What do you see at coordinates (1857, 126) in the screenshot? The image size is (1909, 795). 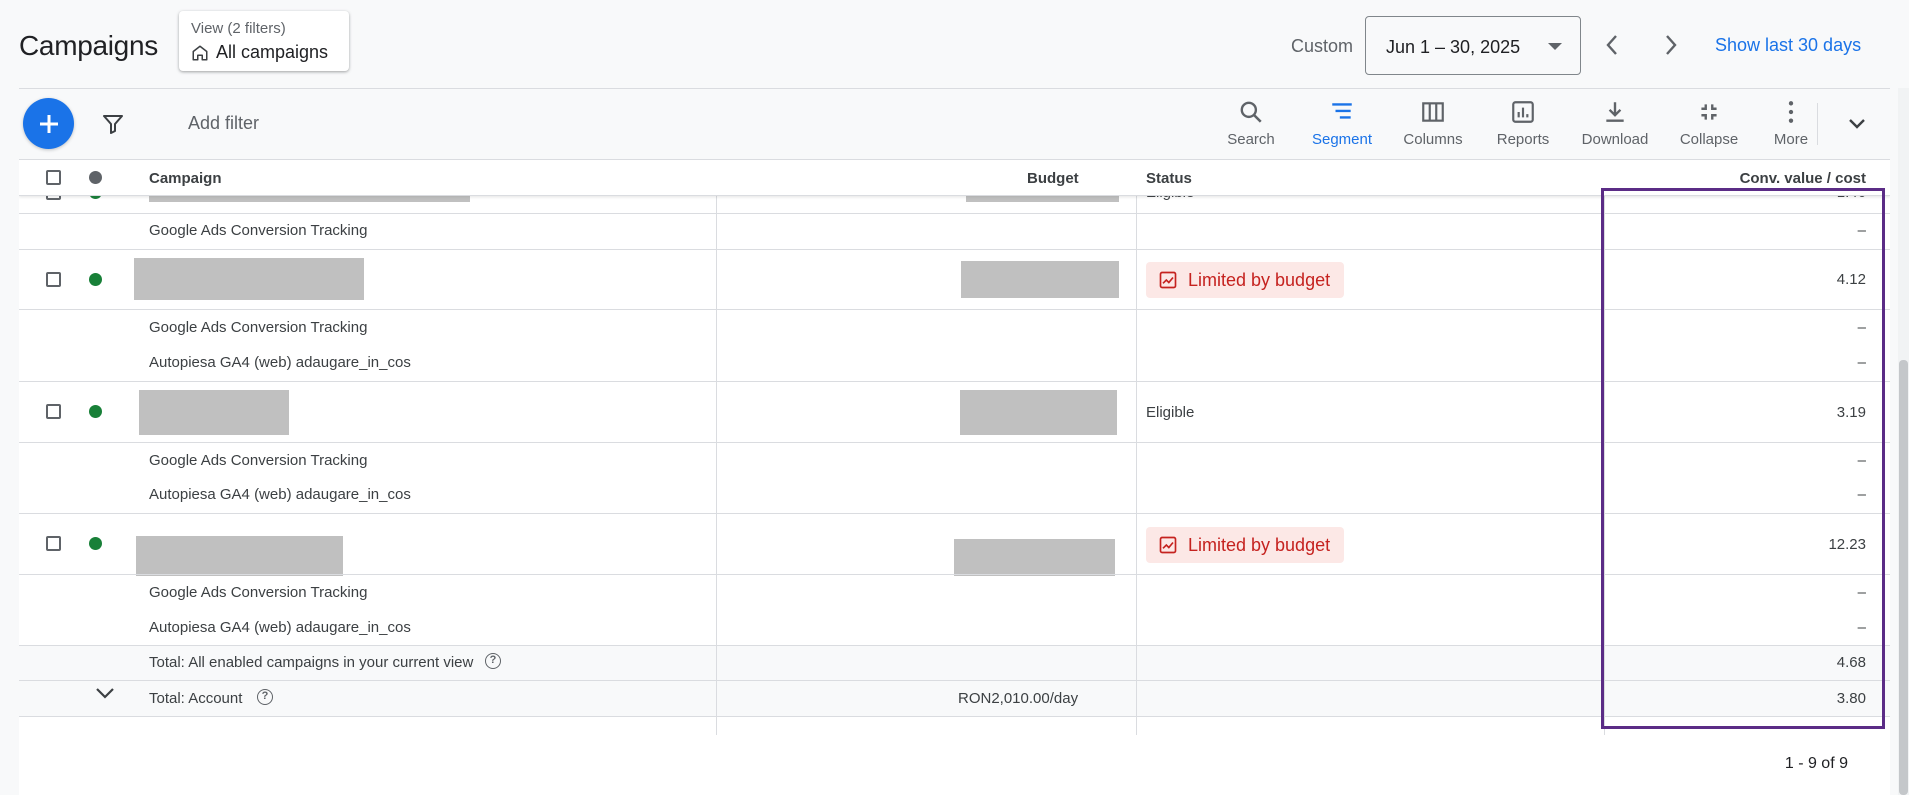 I see `expand-toolbar-button` at bounding box center [1857, 126].